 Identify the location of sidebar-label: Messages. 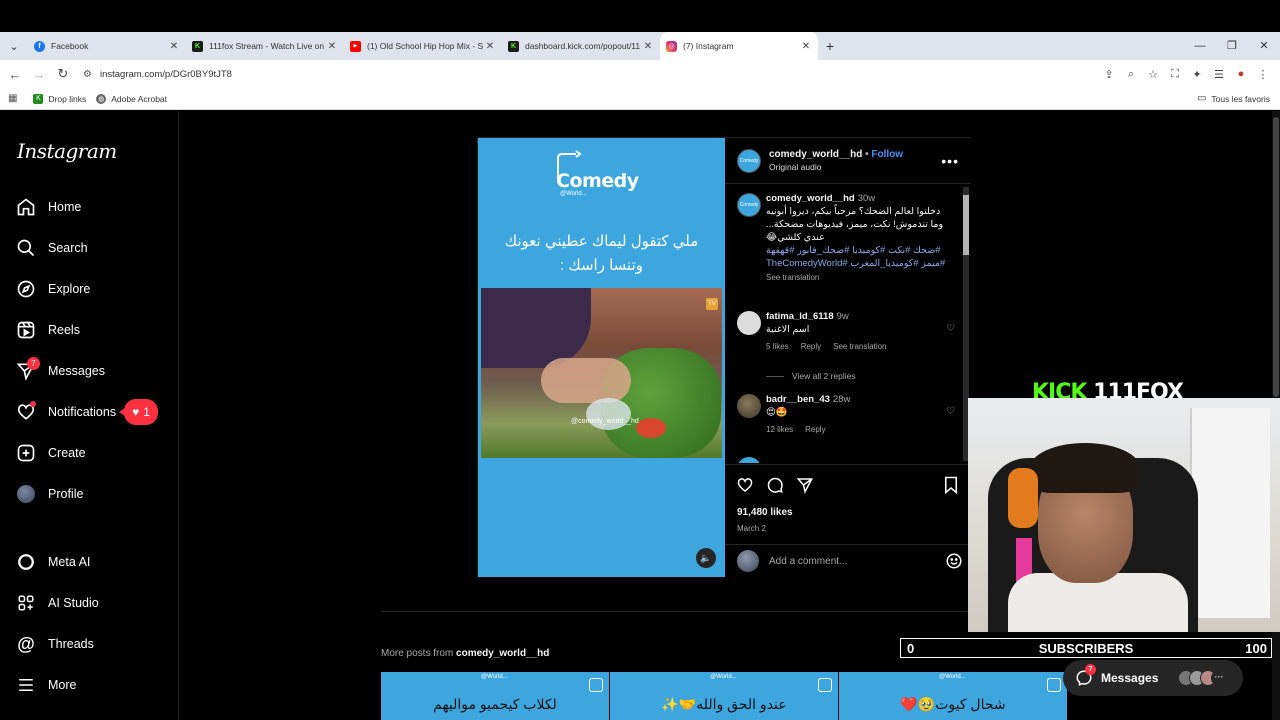
(76, 371).